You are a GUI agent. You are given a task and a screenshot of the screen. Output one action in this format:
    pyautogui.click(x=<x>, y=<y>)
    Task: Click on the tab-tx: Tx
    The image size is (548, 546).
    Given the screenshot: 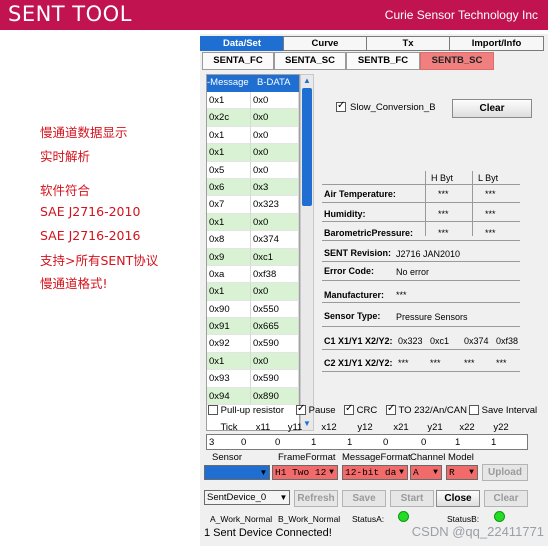 What is the action you would take?
    pyautogui.click(x=408, y=43)
    